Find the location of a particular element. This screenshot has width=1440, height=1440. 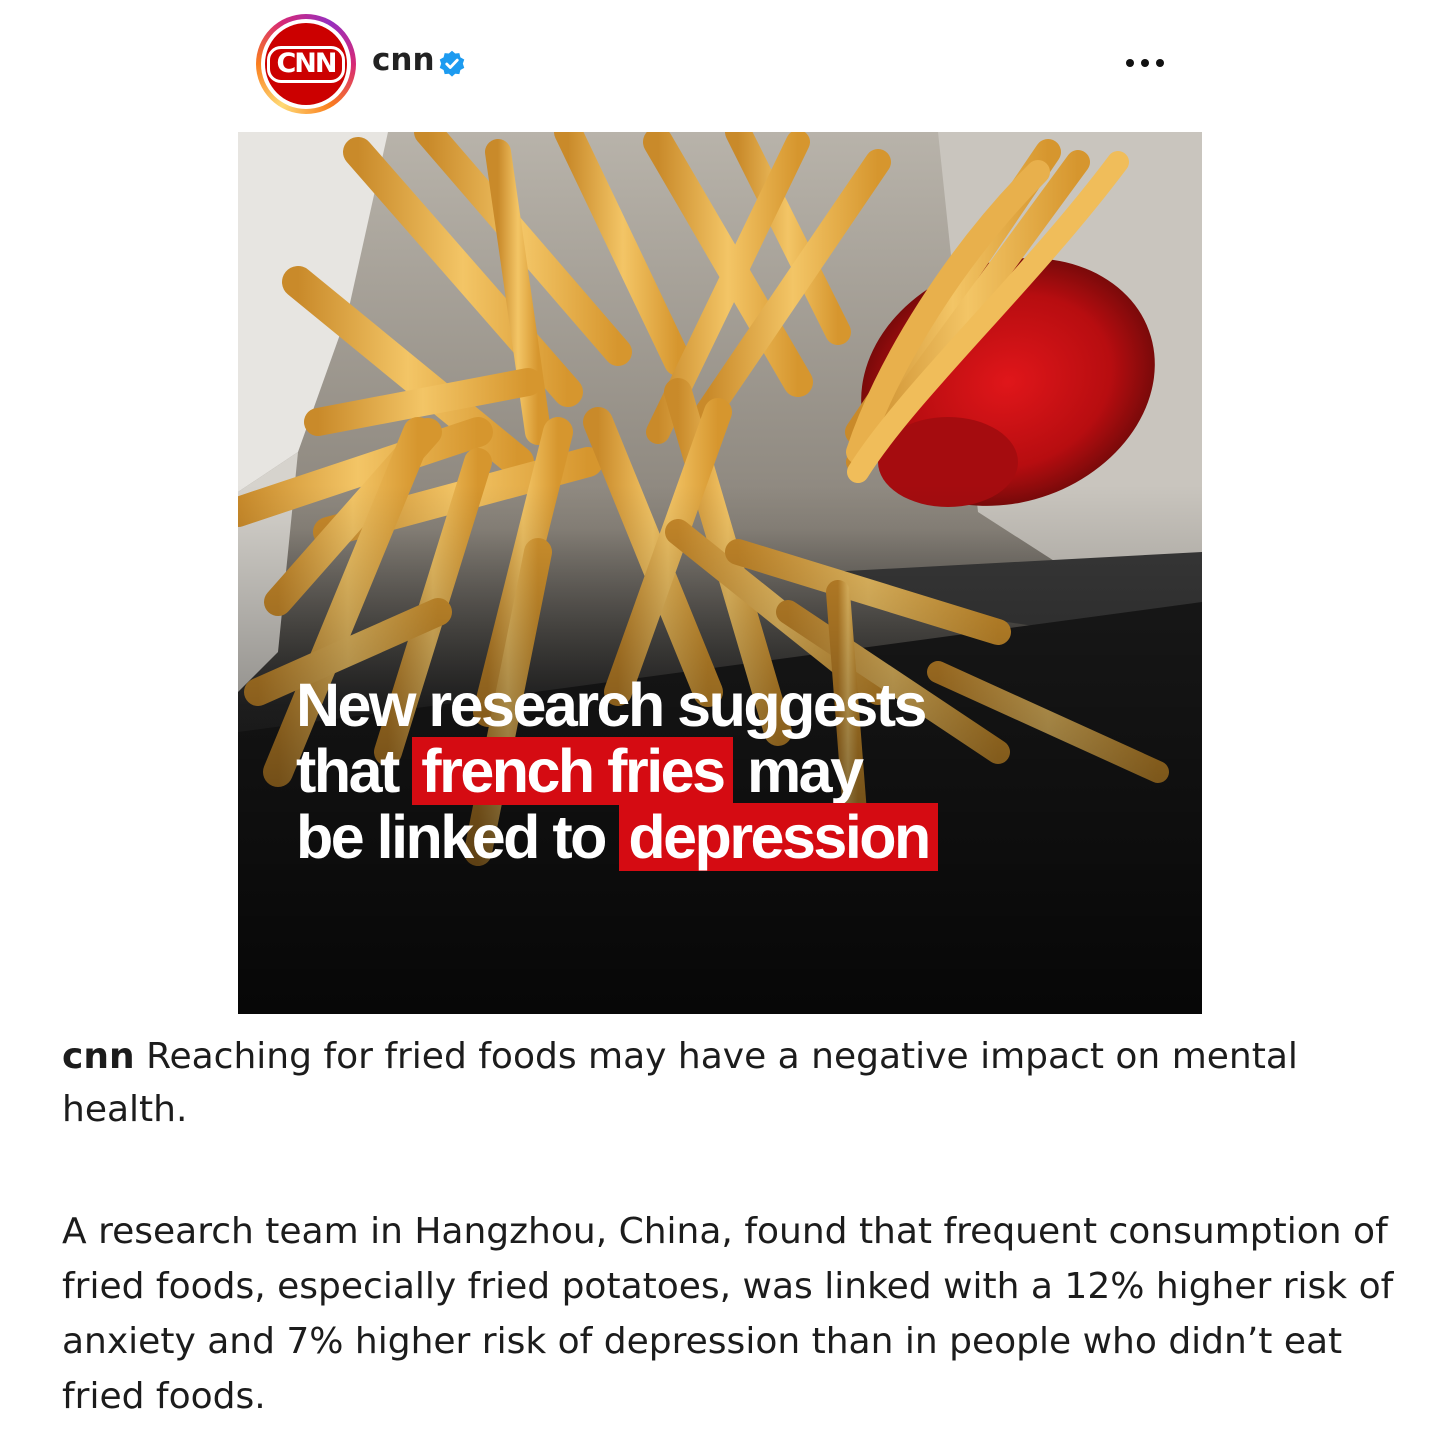

cnn-logo: CNN is located at coordinates (306, 64).